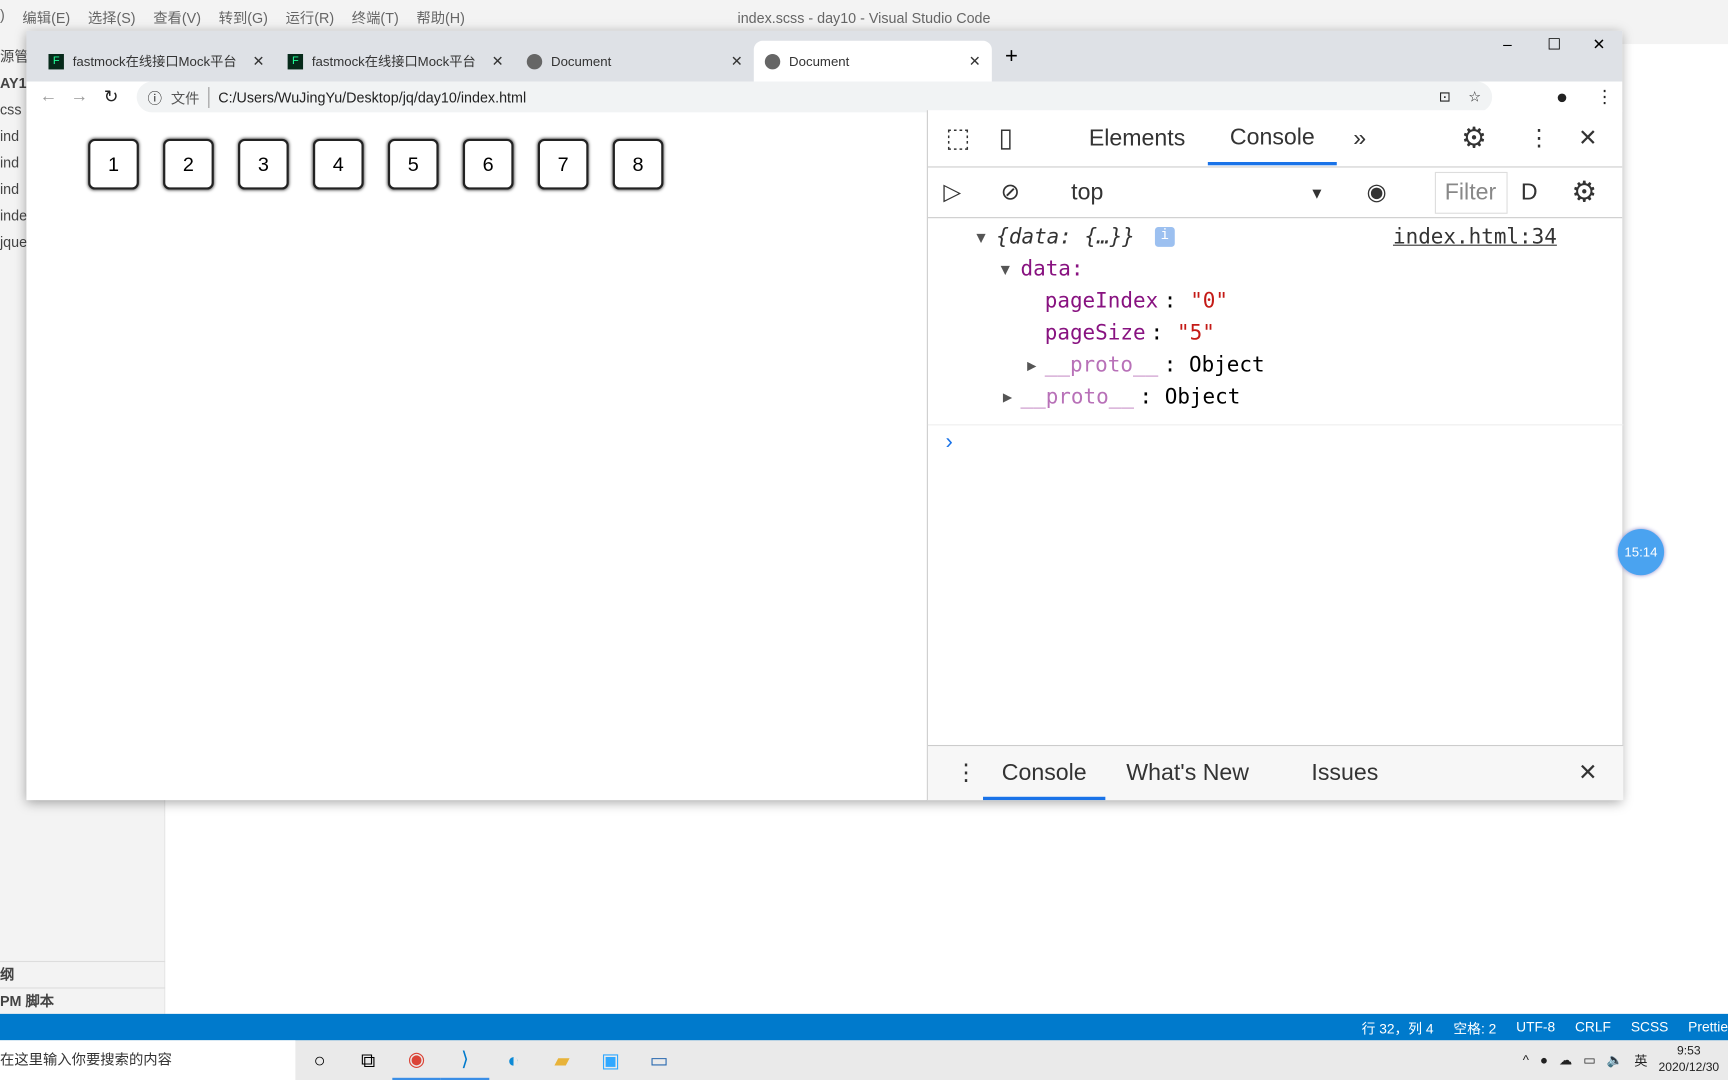  What do you see at coordinates (1474, 138) in the screenshot?
I see `gear-icon: ⚙` at bounding box center [1474, 138].